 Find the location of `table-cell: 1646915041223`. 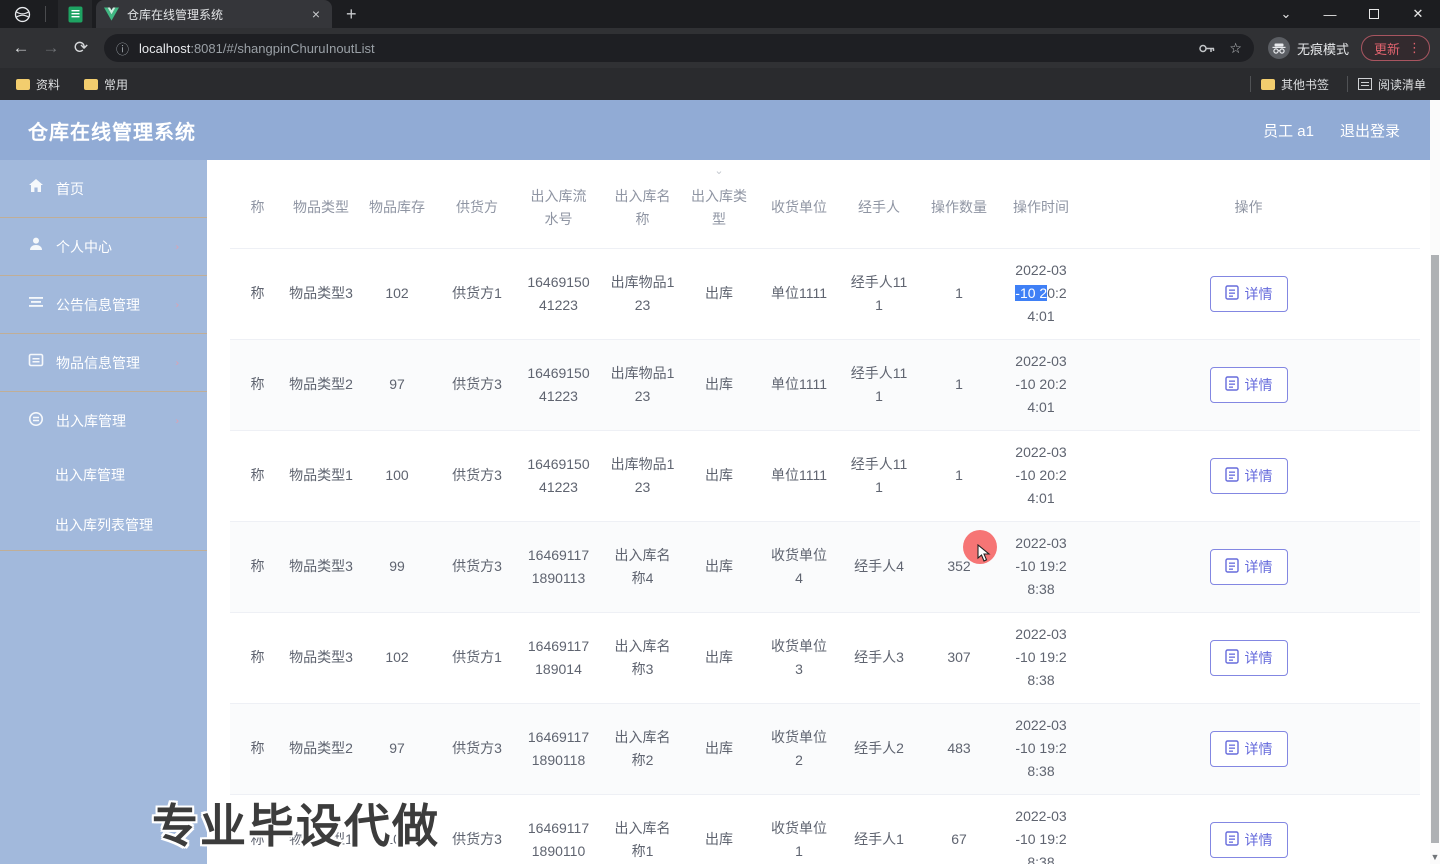

table-cell: 1646915041223 is located at coordinates (558, 293).